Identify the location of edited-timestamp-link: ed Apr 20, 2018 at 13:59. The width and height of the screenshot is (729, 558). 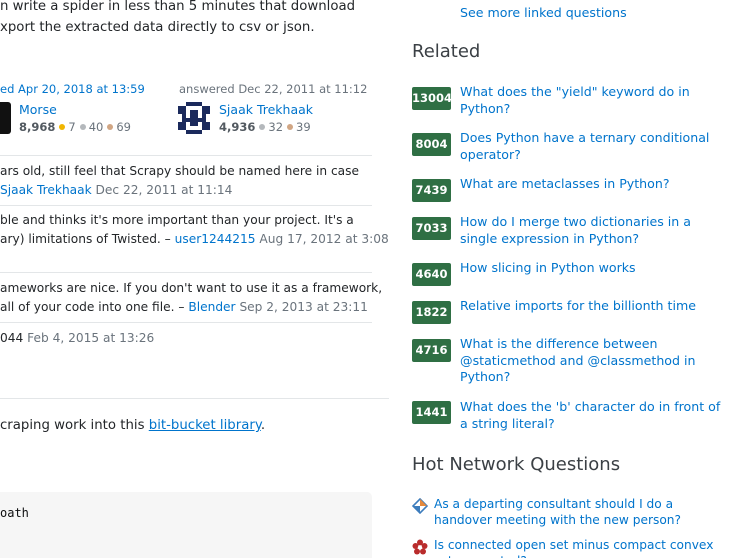
(72, 89).